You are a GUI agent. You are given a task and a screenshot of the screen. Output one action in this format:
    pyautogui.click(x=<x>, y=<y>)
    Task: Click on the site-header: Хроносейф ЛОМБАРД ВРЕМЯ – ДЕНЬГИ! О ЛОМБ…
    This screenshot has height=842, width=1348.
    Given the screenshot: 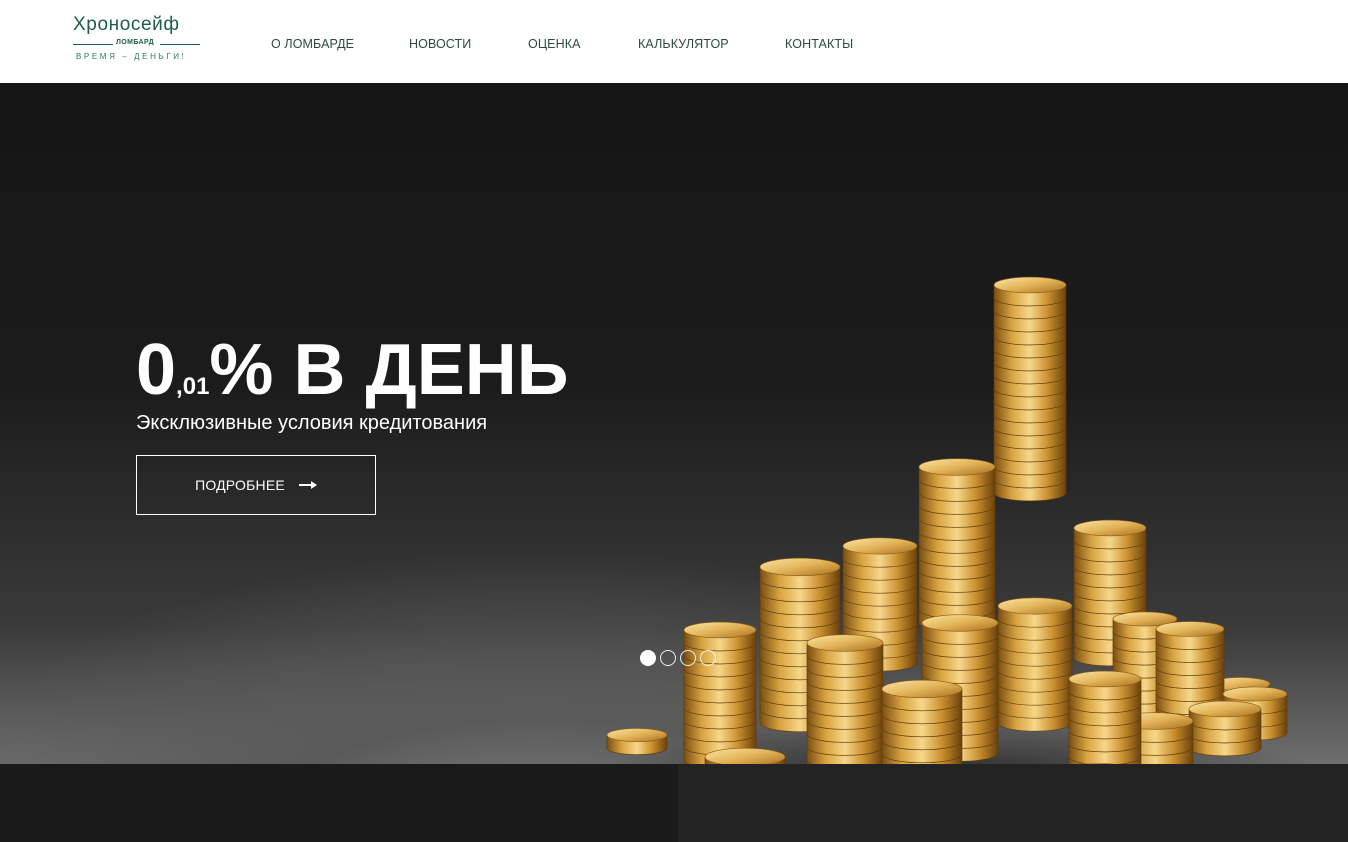 What is the action you would take?
    pyautogui.click(x=674, y=41)
    